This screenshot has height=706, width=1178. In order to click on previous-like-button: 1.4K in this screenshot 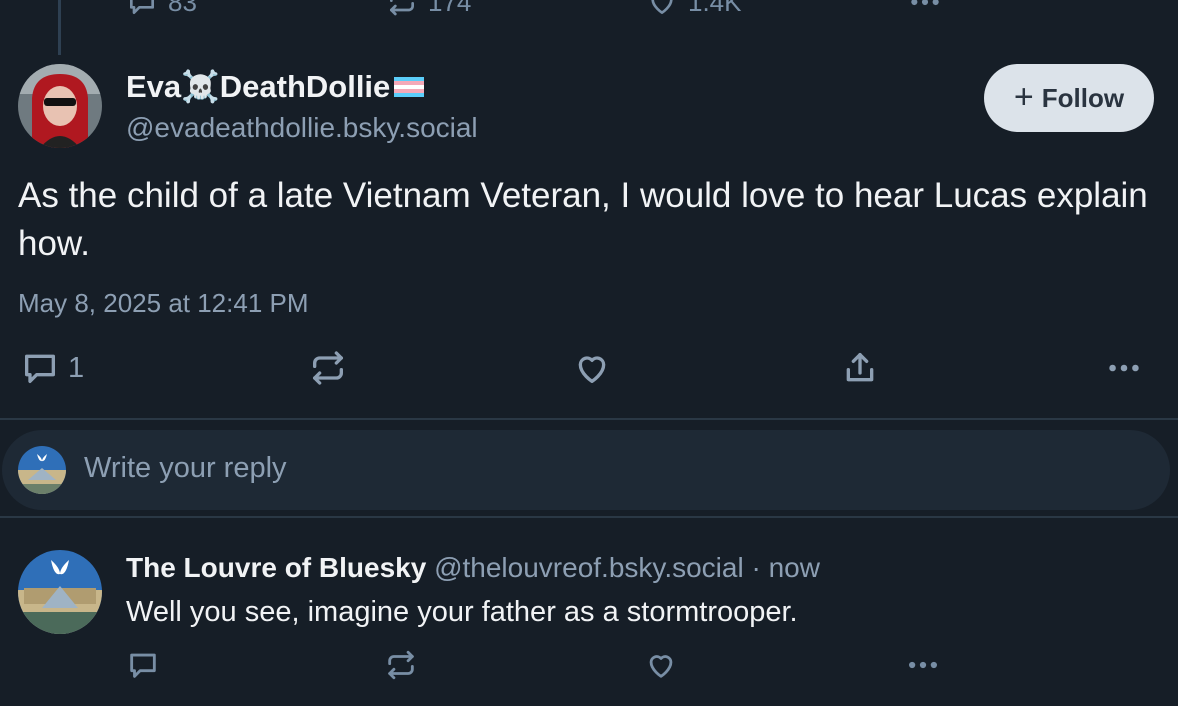, I will do `click(694, 9)`.